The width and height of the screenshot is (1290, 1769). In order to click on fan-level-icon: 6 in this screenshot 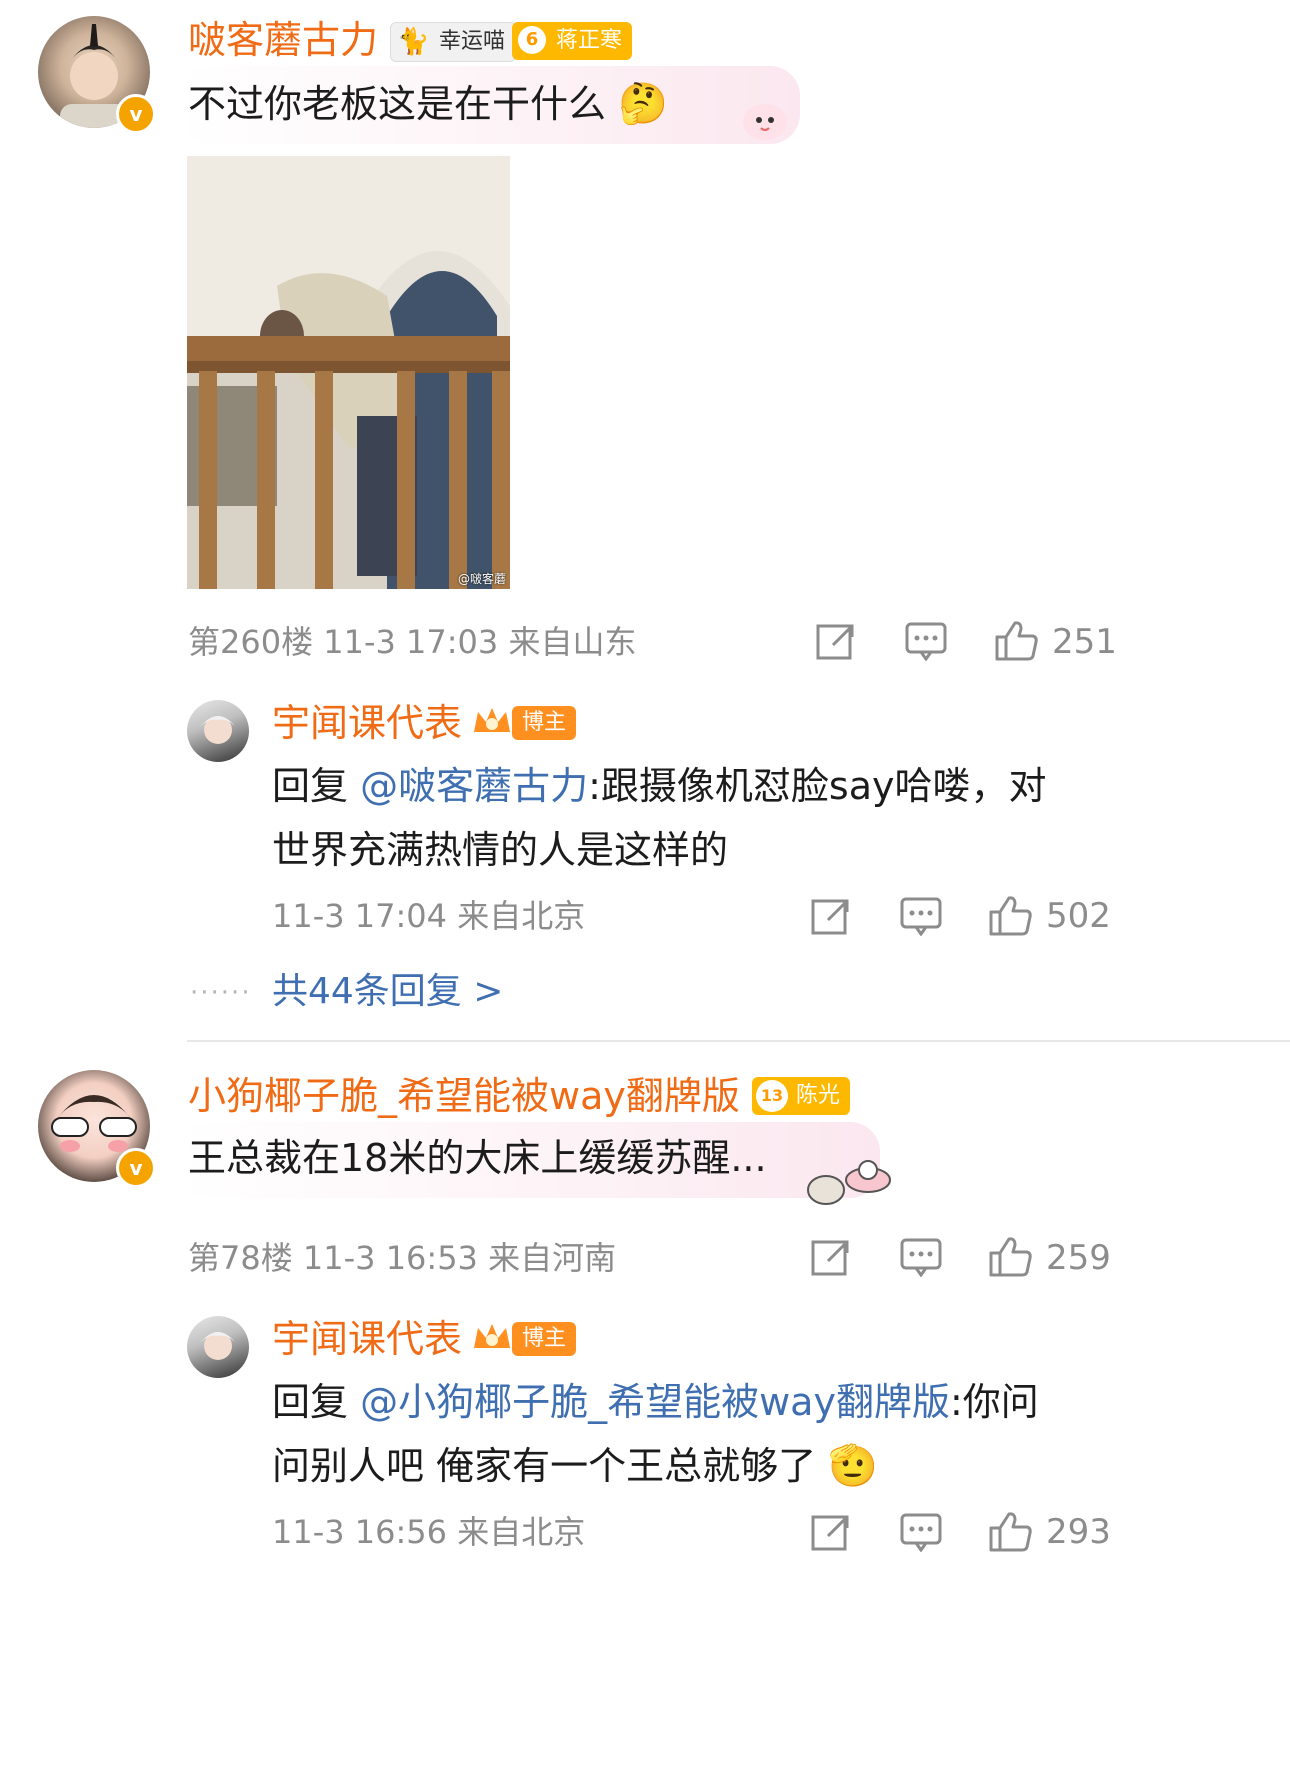, I will do `click(532, 40)`.